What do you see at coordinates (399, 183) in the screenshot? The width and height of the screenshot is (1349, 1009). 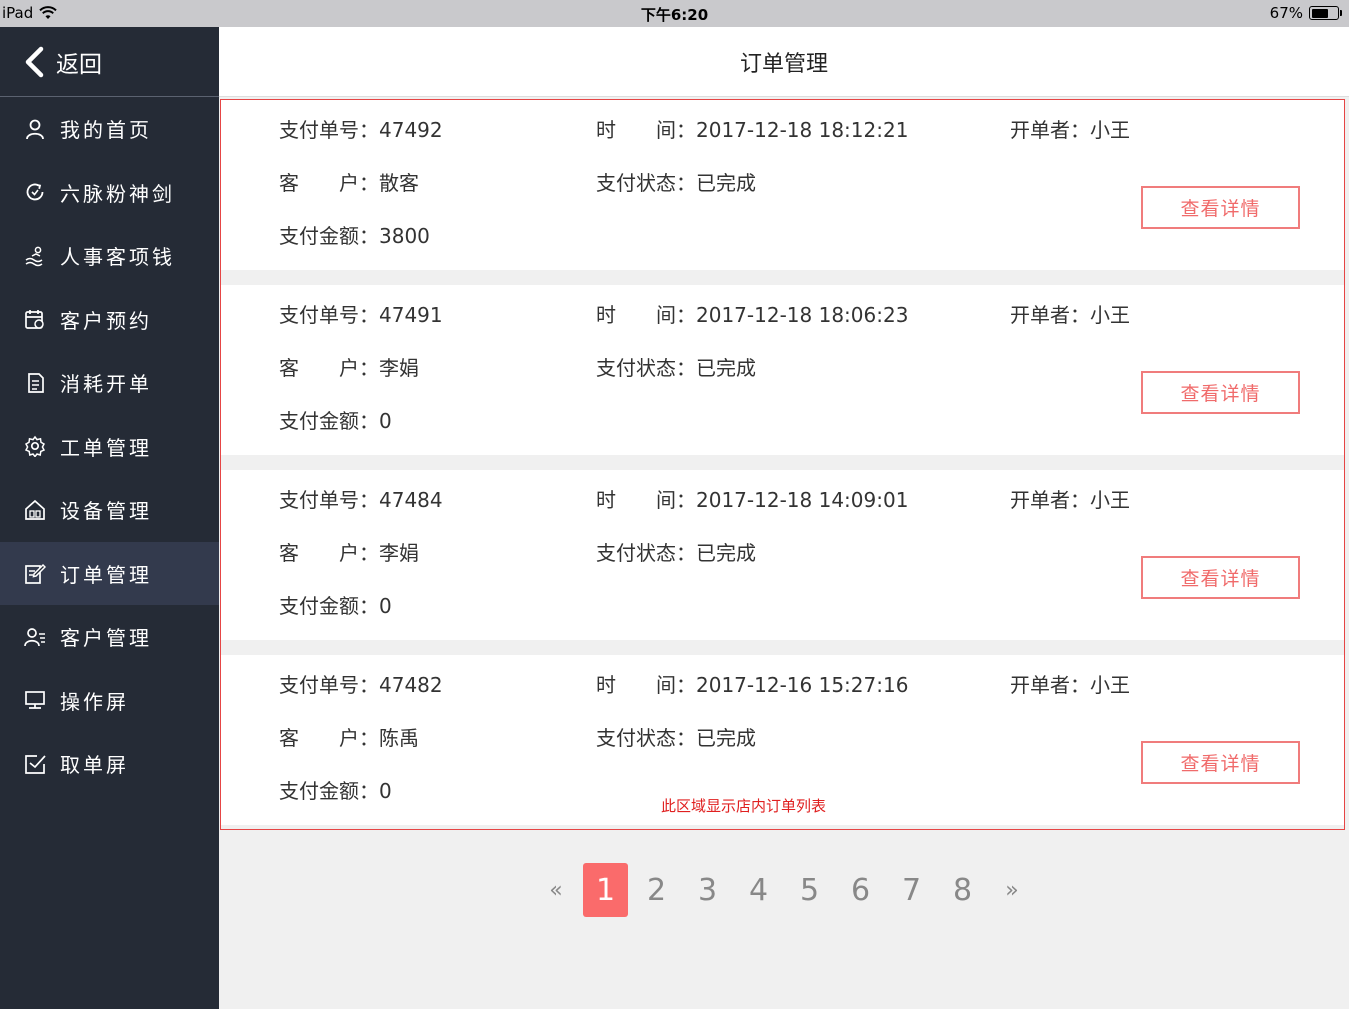 I see `field-value: 散客` at bounding box center [399, 183].